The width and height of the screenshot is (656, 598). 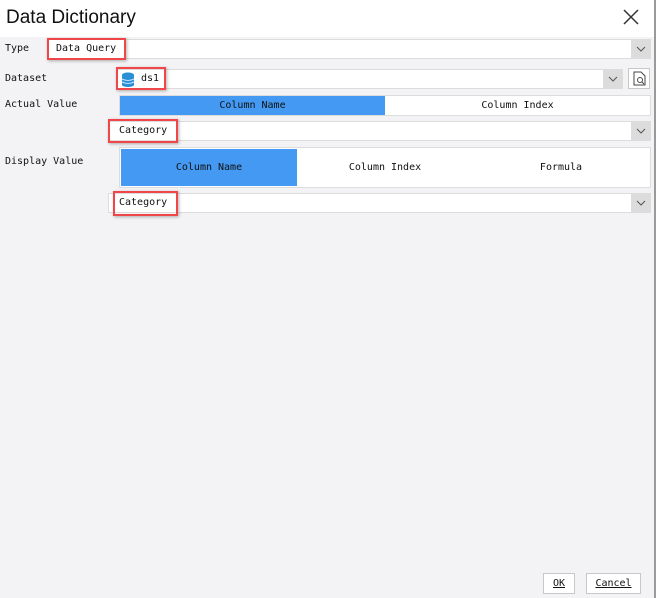 What do you see at coordinates (379, 203) in the screenshot?
I see `display-value-column-select: Category` at bounding box center [379, 203].